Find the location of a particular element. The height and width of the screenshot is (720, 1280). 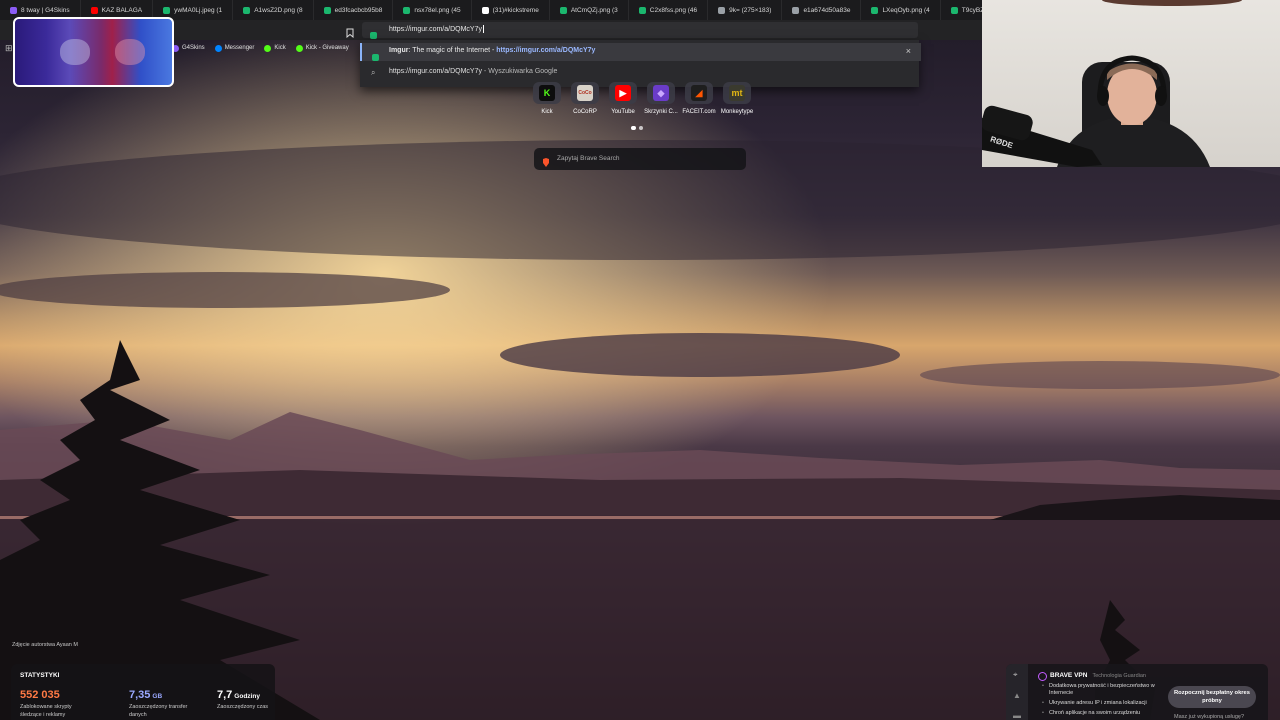

top-site-icon: CoCo is located at coordinates (585, 93).